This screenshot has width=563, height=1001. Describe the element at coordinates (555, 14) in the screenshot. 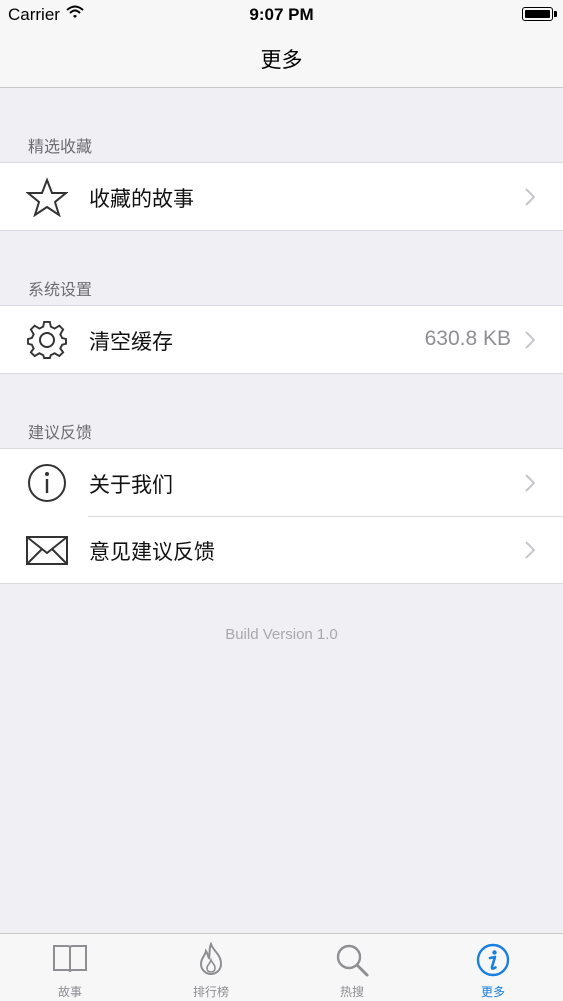

I see `battery-tip` at that location.